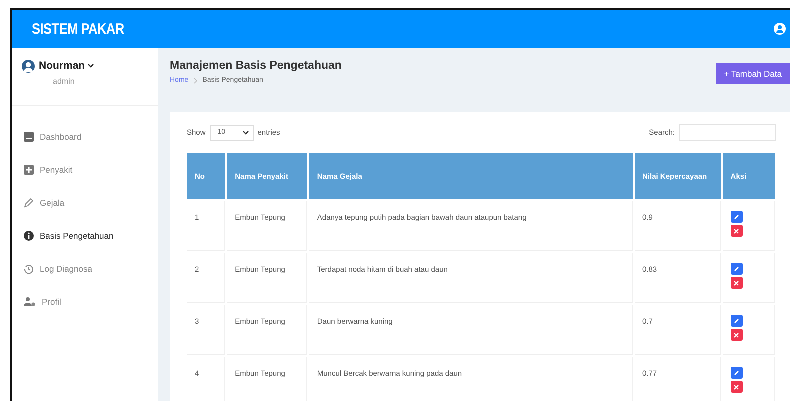  Describe the element at coordinates (29, 235) in the screenshot. I see `info-icon` at that location.